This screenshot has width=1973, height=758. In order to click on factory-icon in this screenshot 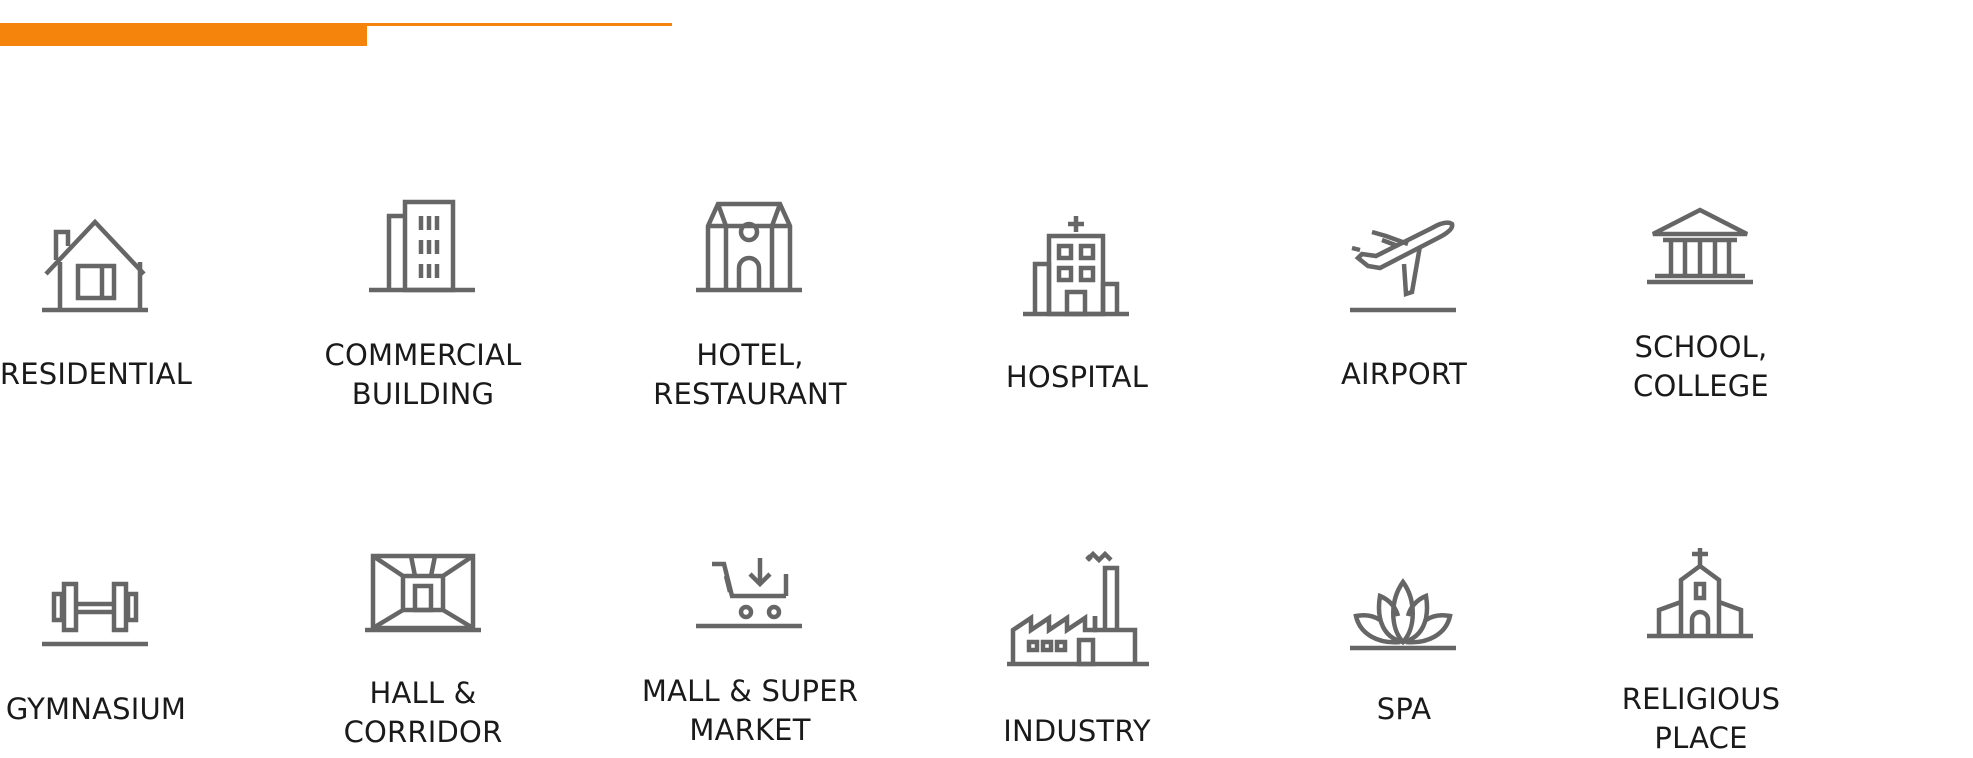, I will do `click(1078, 608)`.